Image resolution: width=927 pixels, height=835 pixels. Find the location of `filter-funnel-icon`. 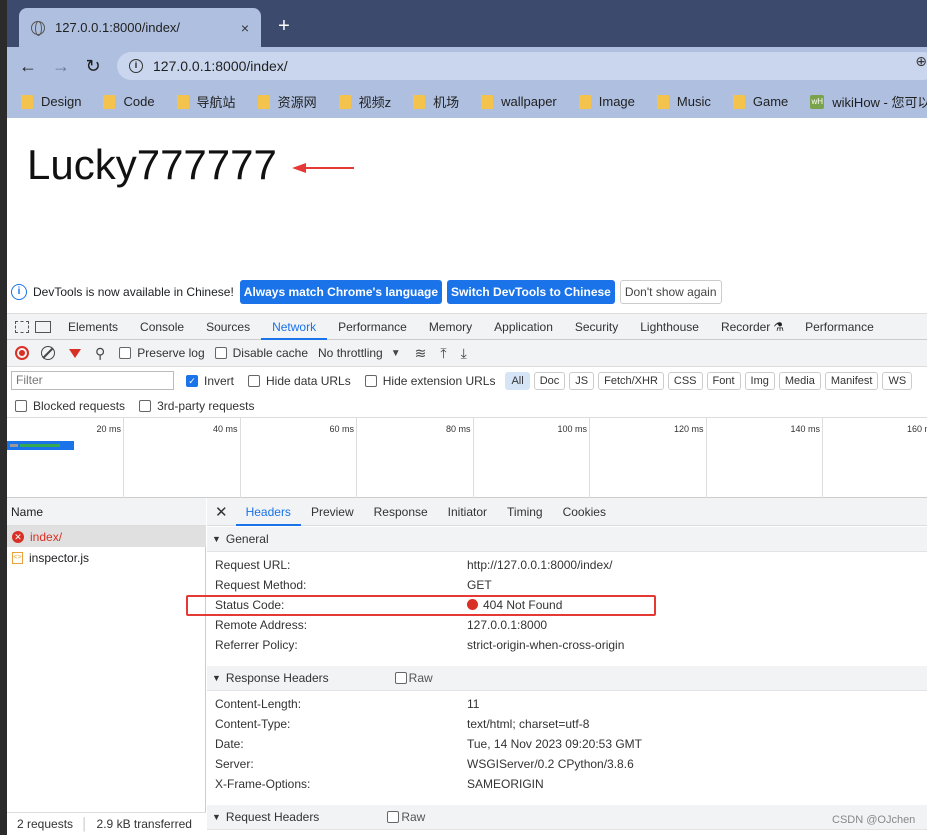

filter-funnel-icon is located at coordinates (75, 353).